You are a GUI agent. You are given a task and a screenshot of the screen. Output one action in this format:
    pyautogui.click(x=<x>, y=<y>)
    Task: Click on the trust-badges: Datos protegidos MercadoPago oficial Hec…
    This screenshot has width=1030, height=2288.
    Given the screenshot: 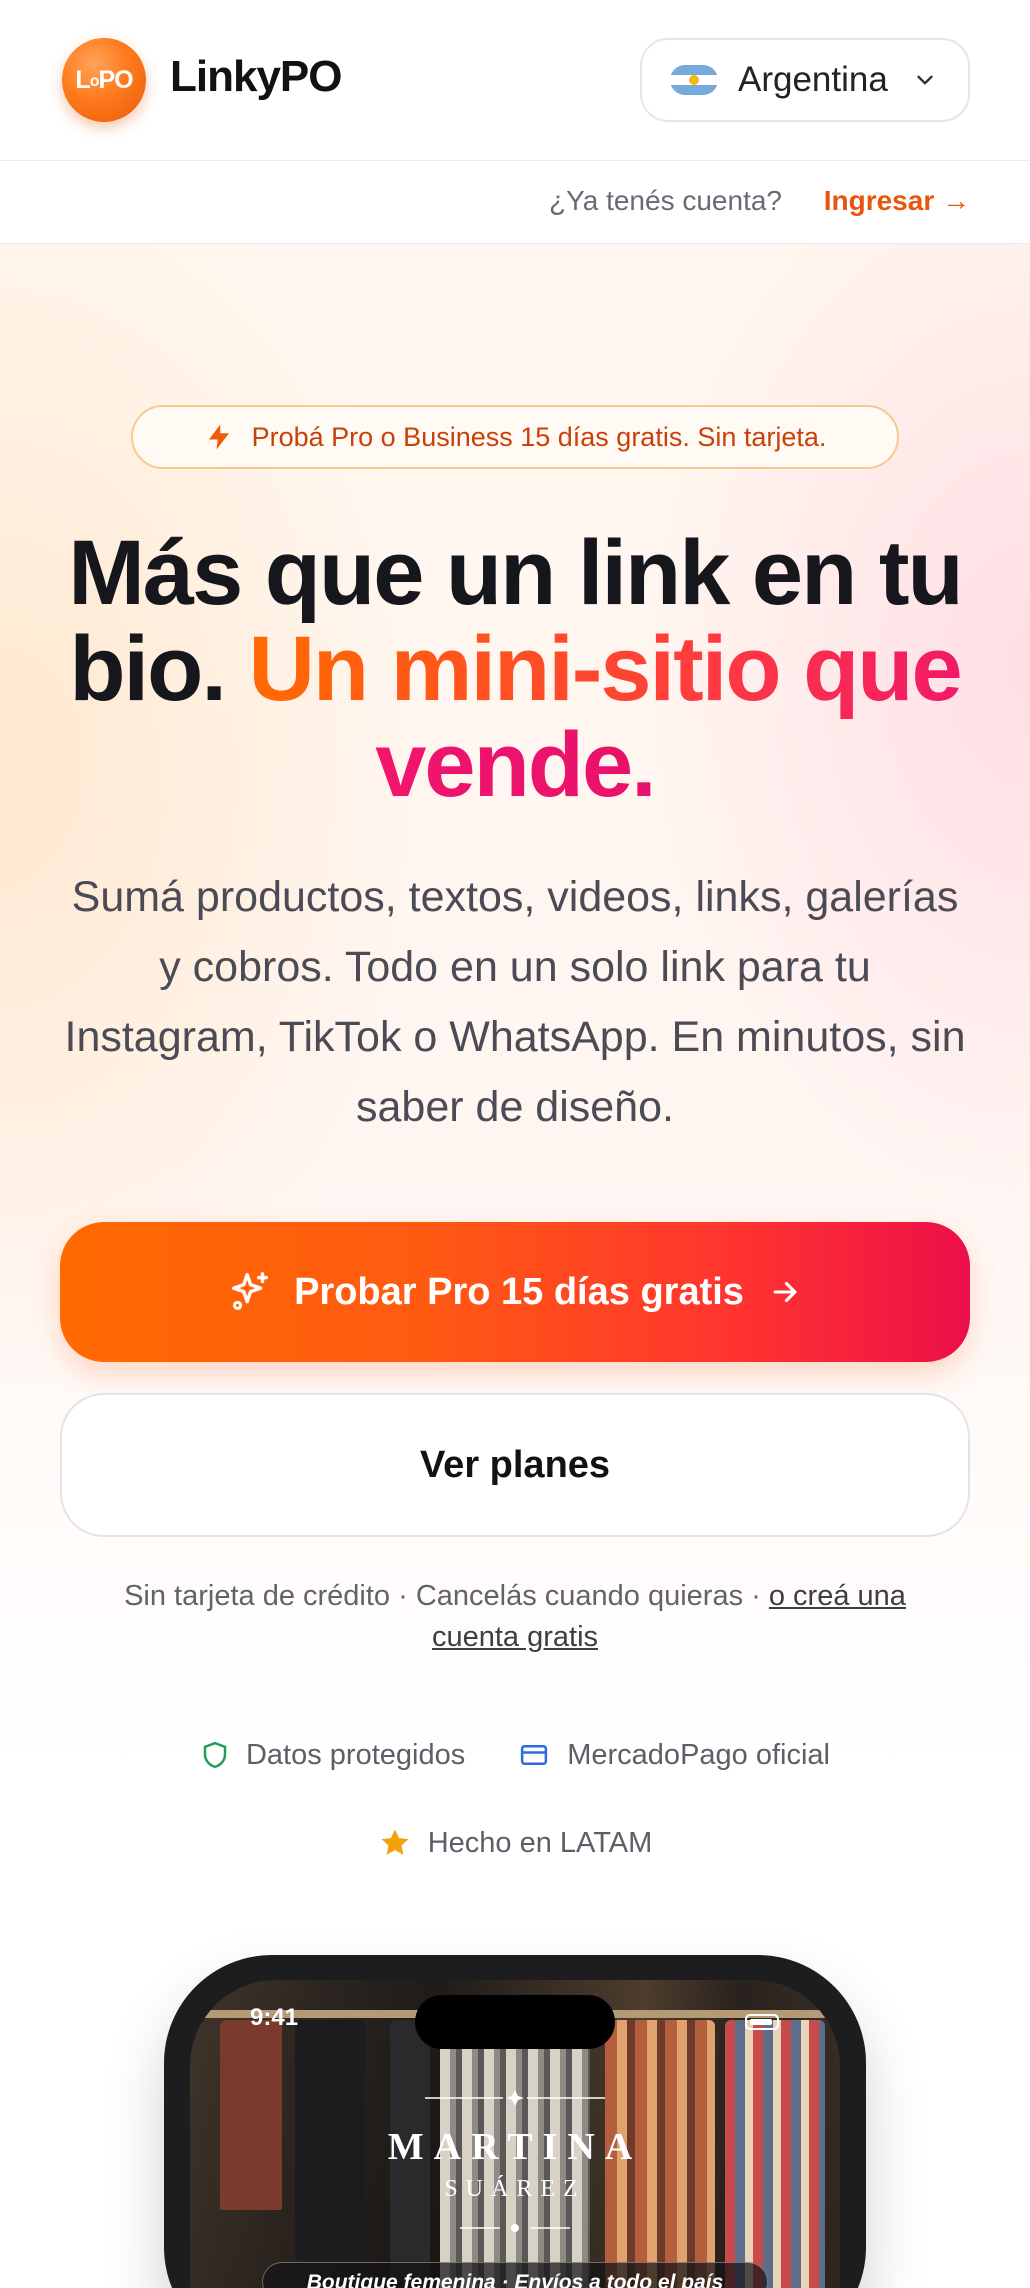 What is the action you would take?
    pyautogui.click(x=515, y=1799)
    